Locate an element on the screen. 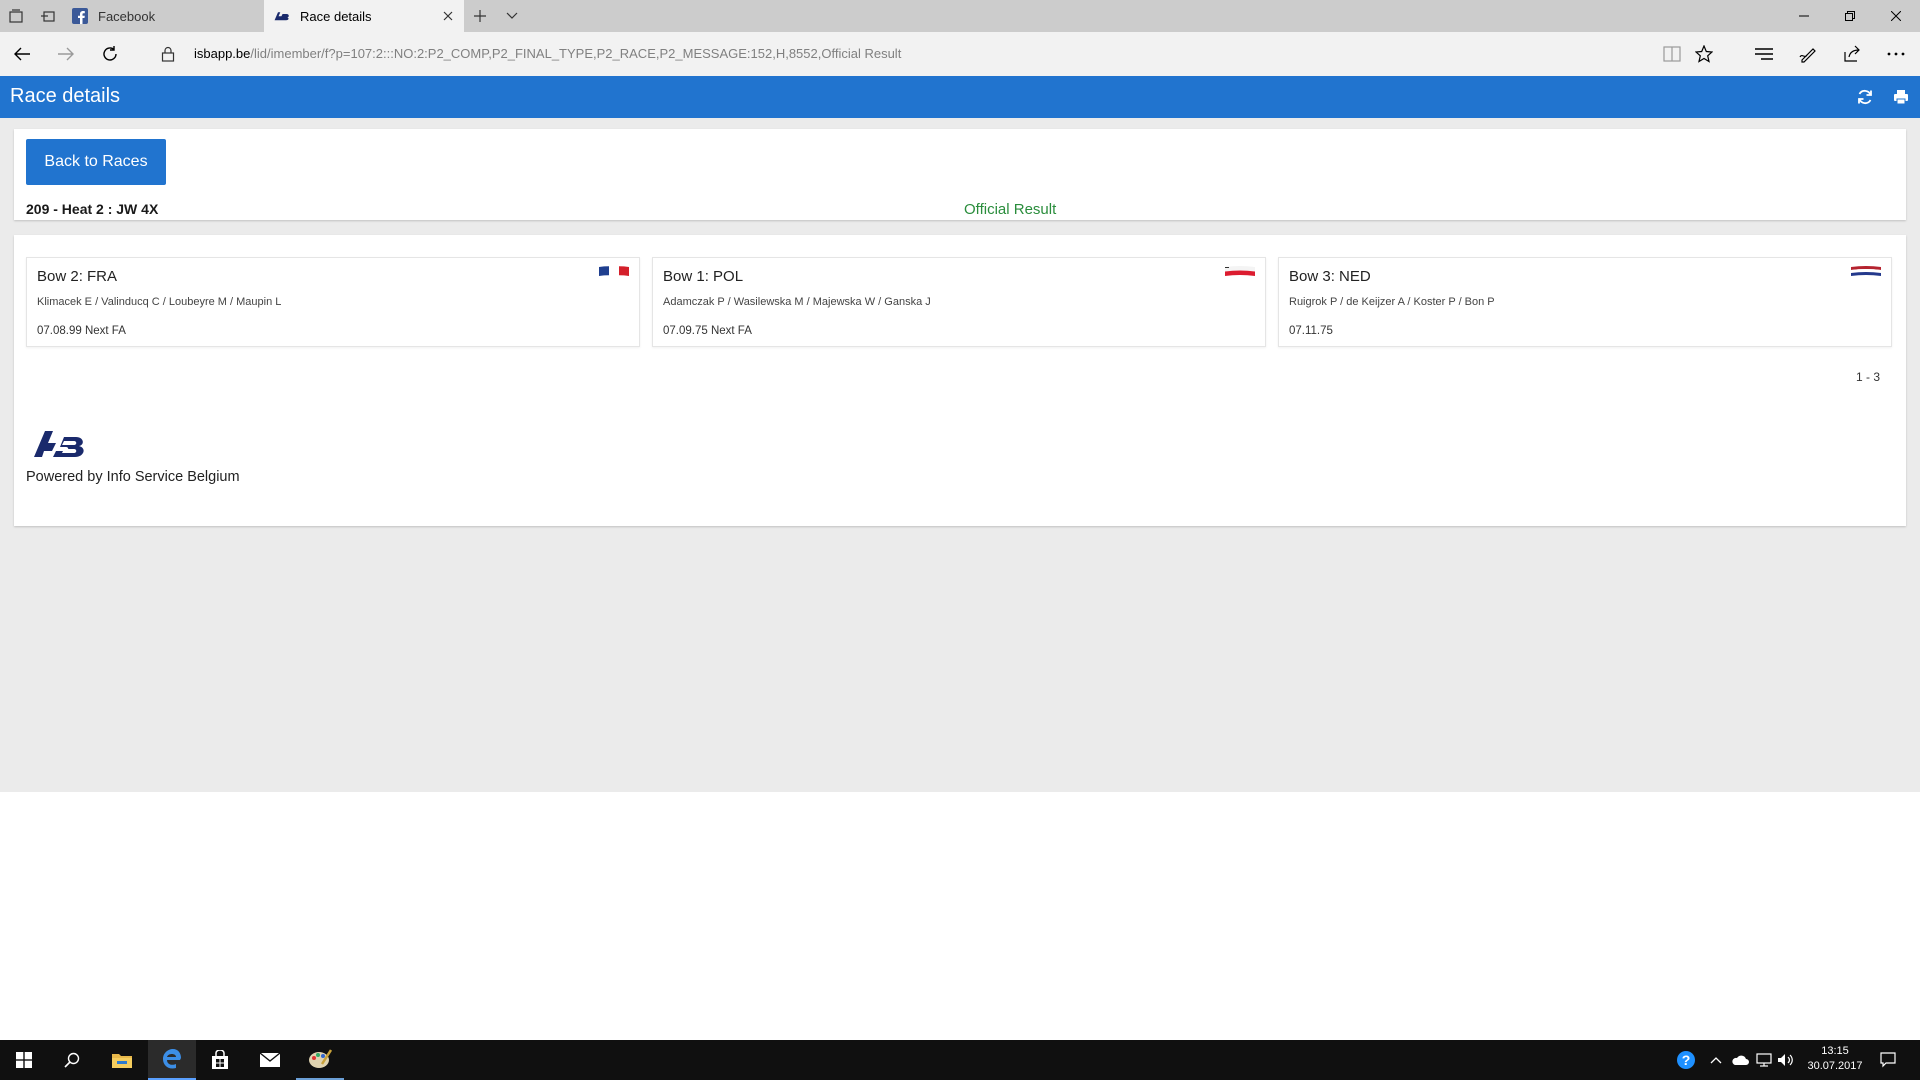  reading-view-icon is located at coordinates (1672, 54).